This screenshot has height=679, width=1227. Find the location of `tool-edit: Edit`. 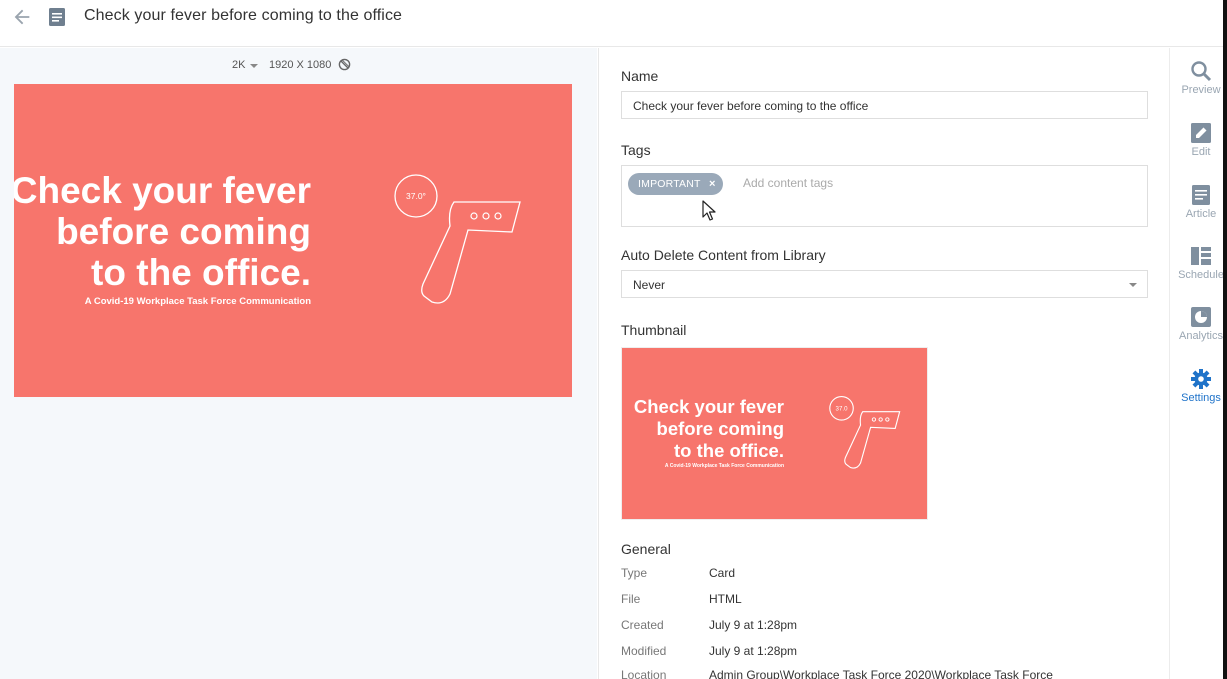

tool-edit: Edit is located at coordinates (1198, 147).